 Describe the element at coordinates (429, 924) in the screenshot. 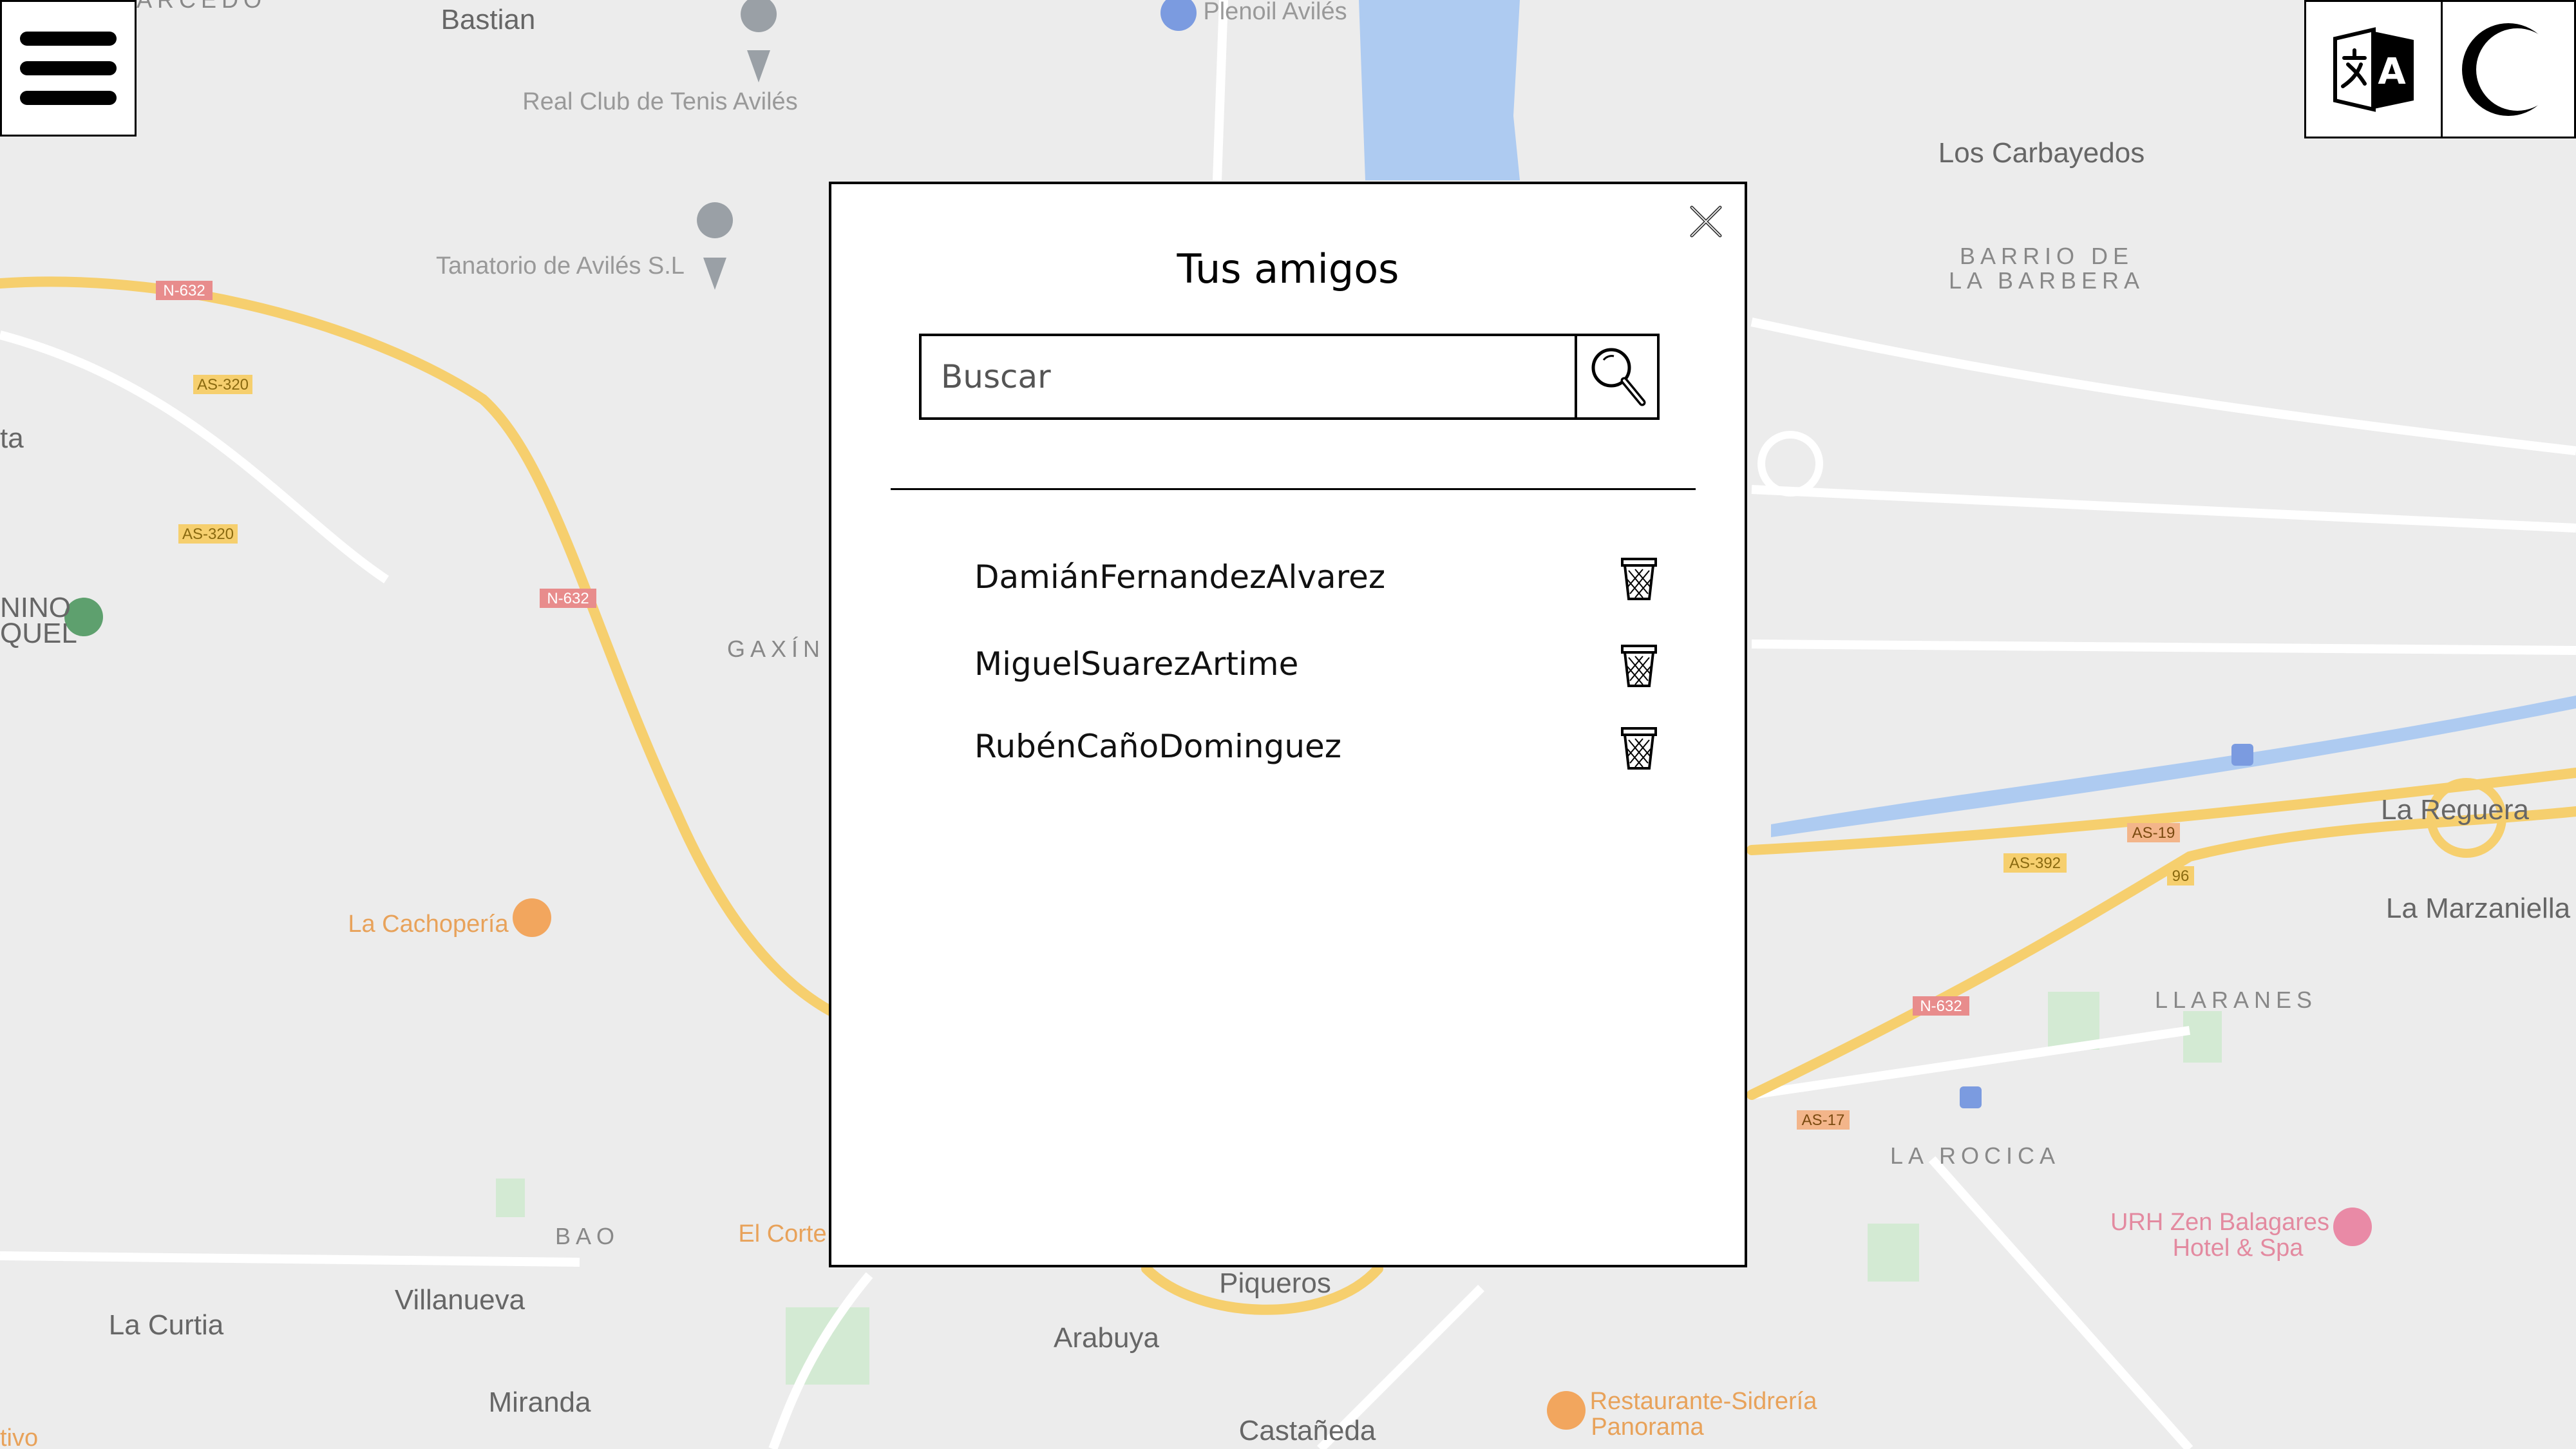

I see `map-label: La Cachopería` at that location.